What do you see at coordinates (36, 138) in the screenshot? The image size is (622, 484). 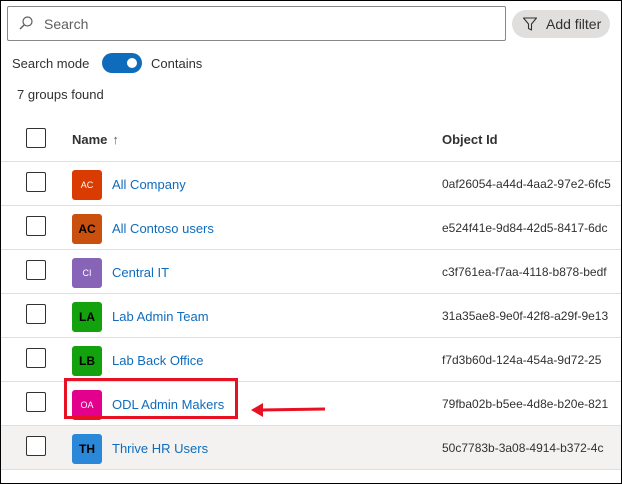 I see `select-all-checkbox` at bounding box center [36, 138].